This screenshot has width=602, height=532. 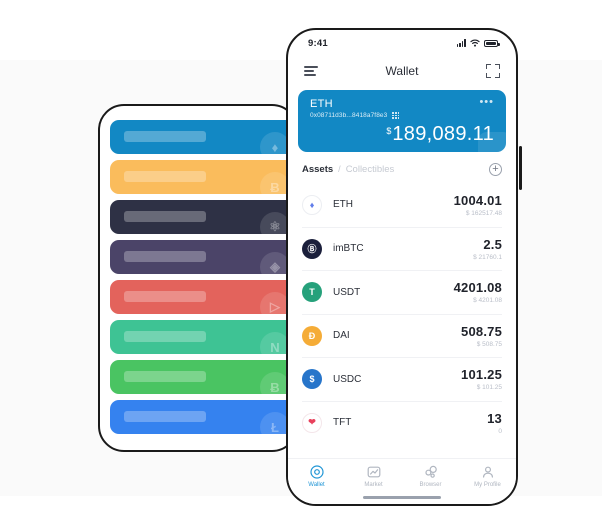 What do you see at coordinates (321, 104) in the screenshot?
I see `account-name: ETH` at bounding box center [321, 104].